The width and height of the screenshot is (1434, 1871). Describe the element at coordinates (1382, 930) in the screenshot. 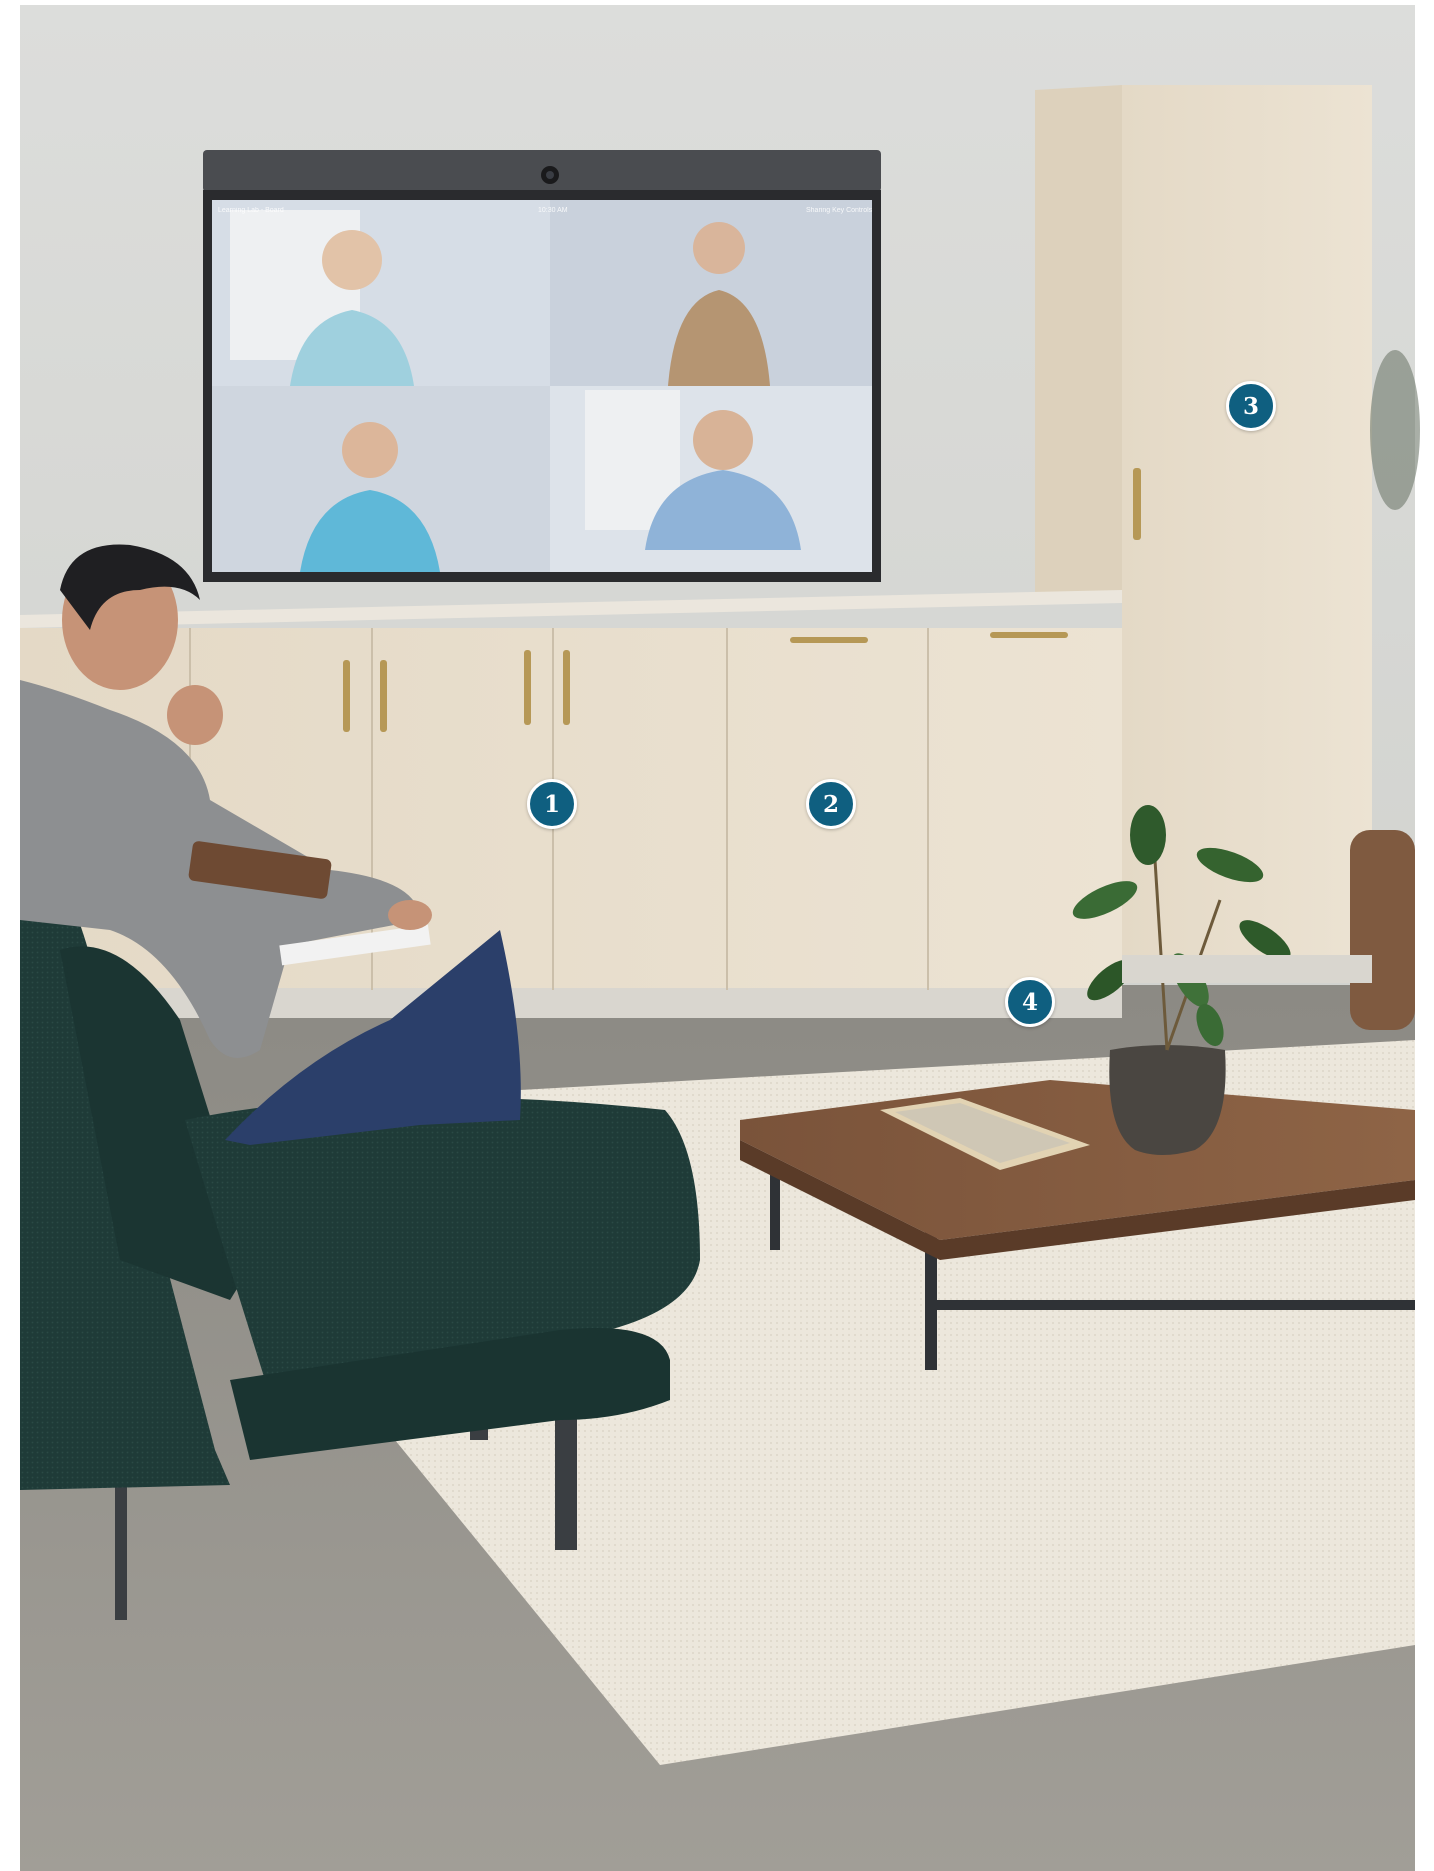

I see `brown-armchair` at that location.